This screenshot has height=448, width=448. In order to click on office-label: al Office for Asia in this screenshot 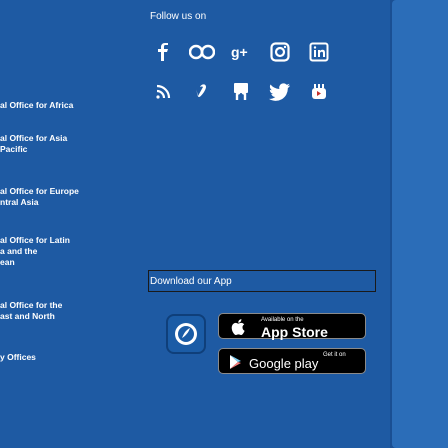, I will do `click(34, 138)`.